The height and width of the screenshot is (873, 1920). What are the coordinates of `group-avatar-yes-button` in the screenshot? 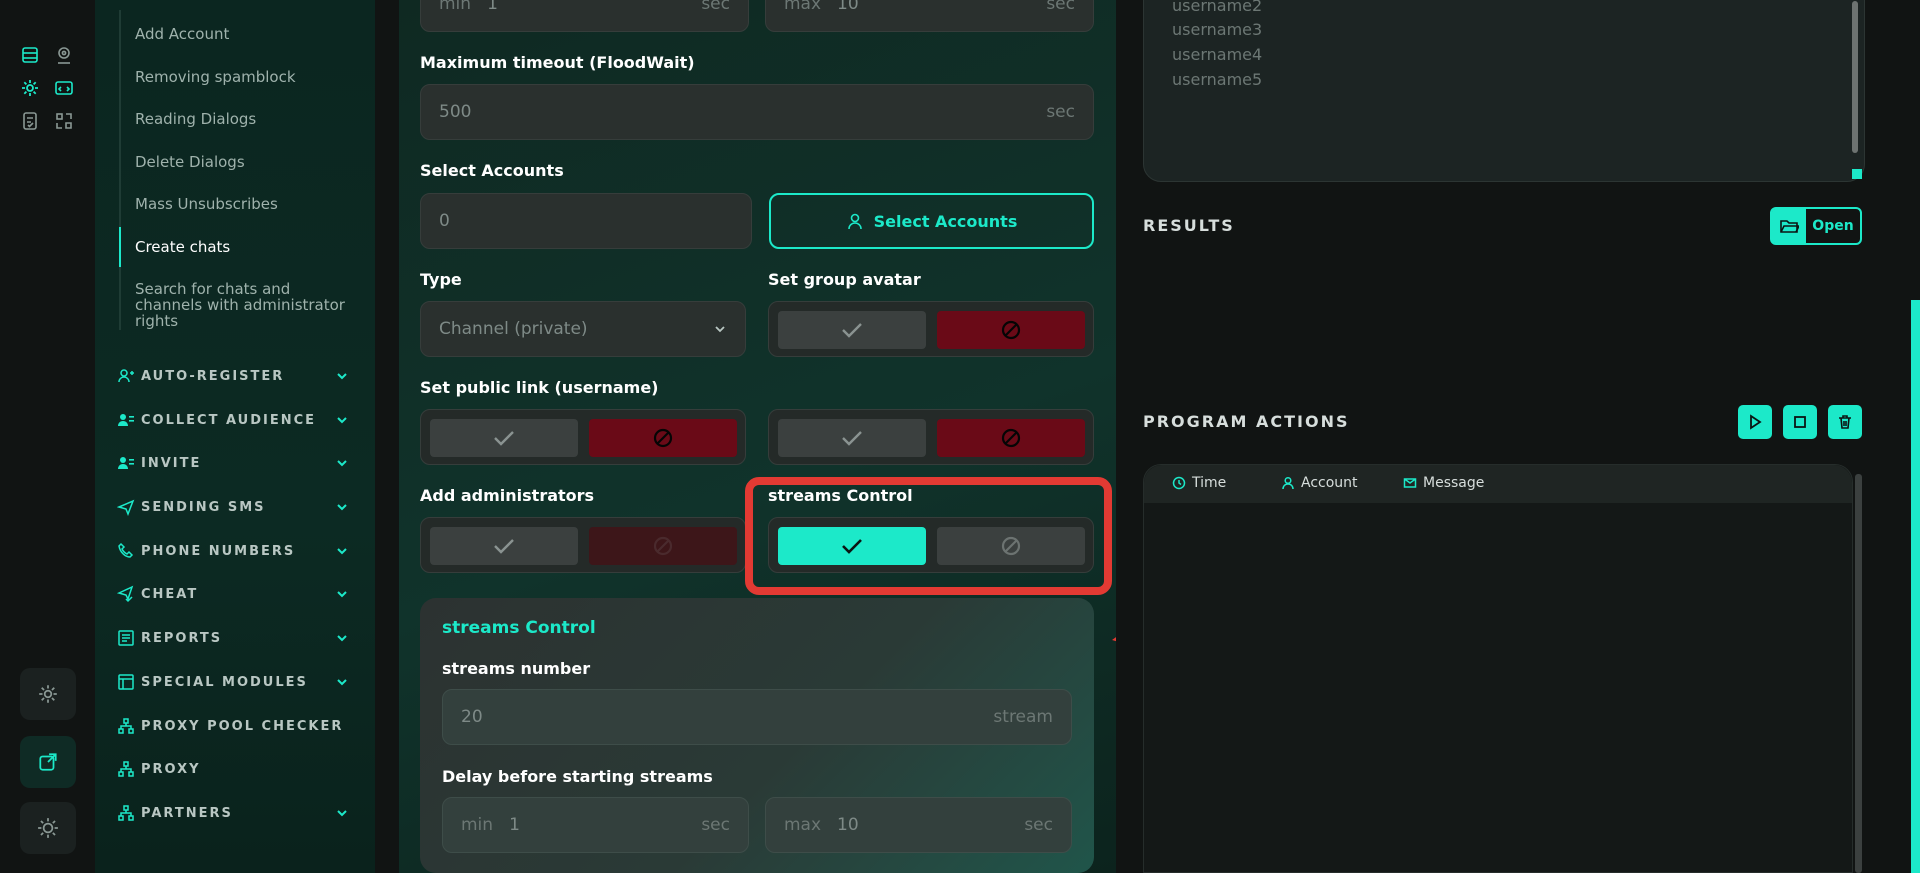 It's located at (852, 330).